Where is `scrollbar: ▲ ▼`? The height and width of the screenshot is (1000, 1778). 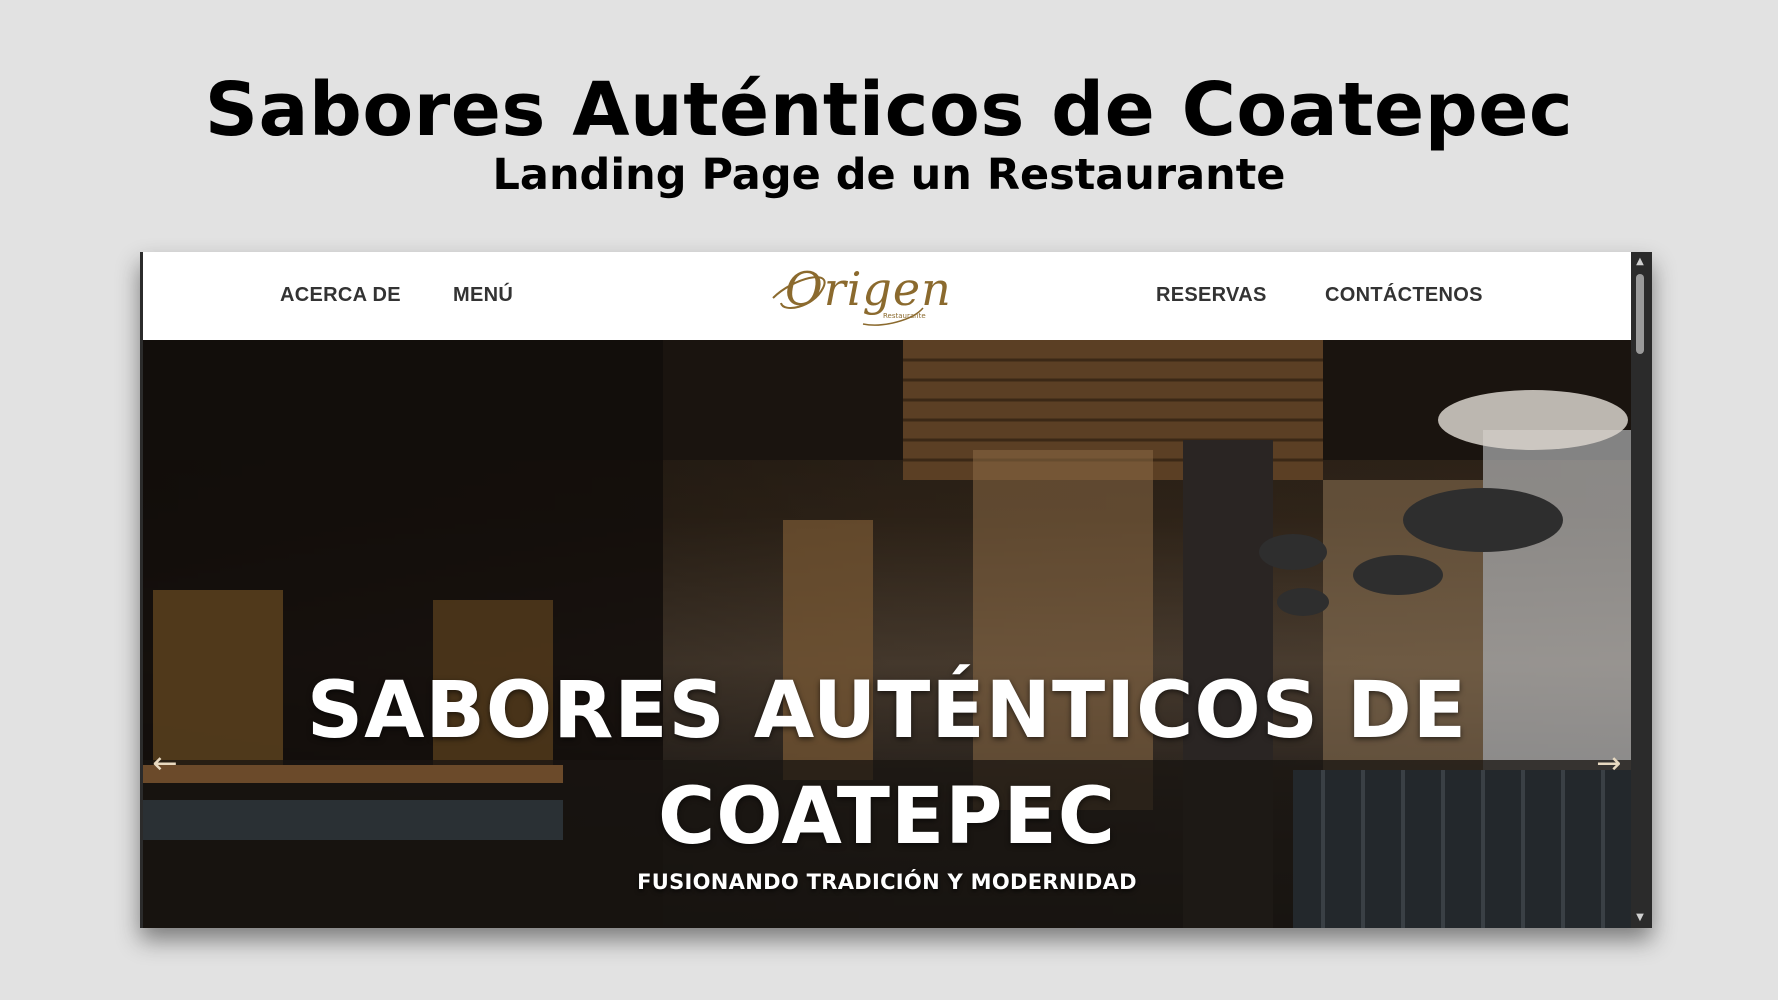 scrollbar: ▲ ▼ is located at coordinates (1640, 590).